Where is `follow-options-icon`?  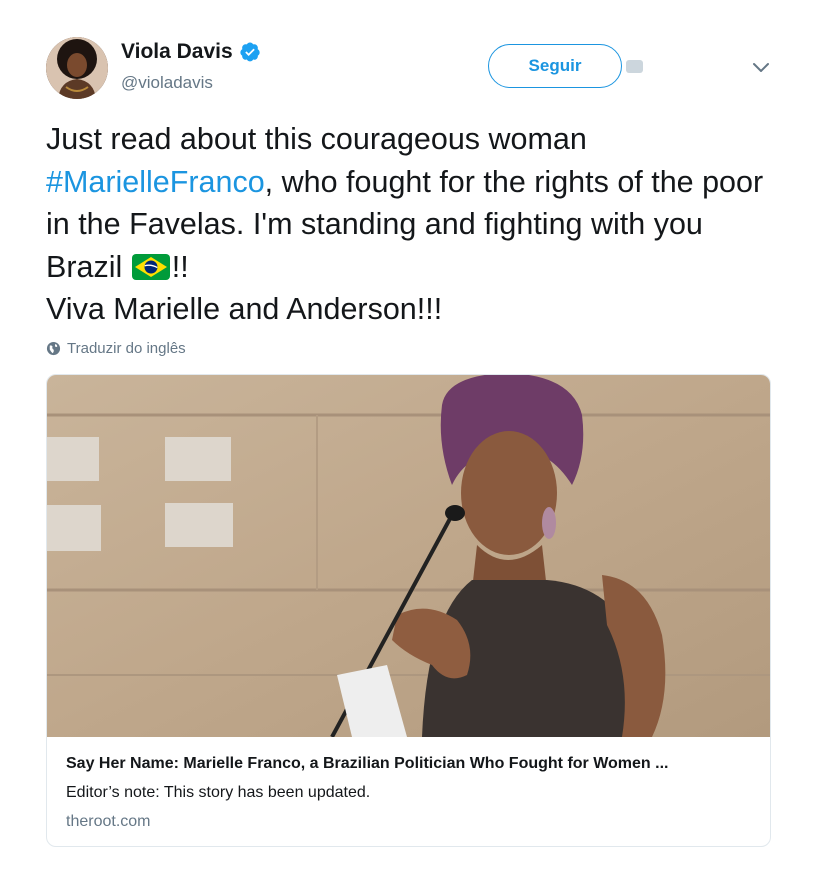
follow-options-icon is located at coordinates (634, 66).